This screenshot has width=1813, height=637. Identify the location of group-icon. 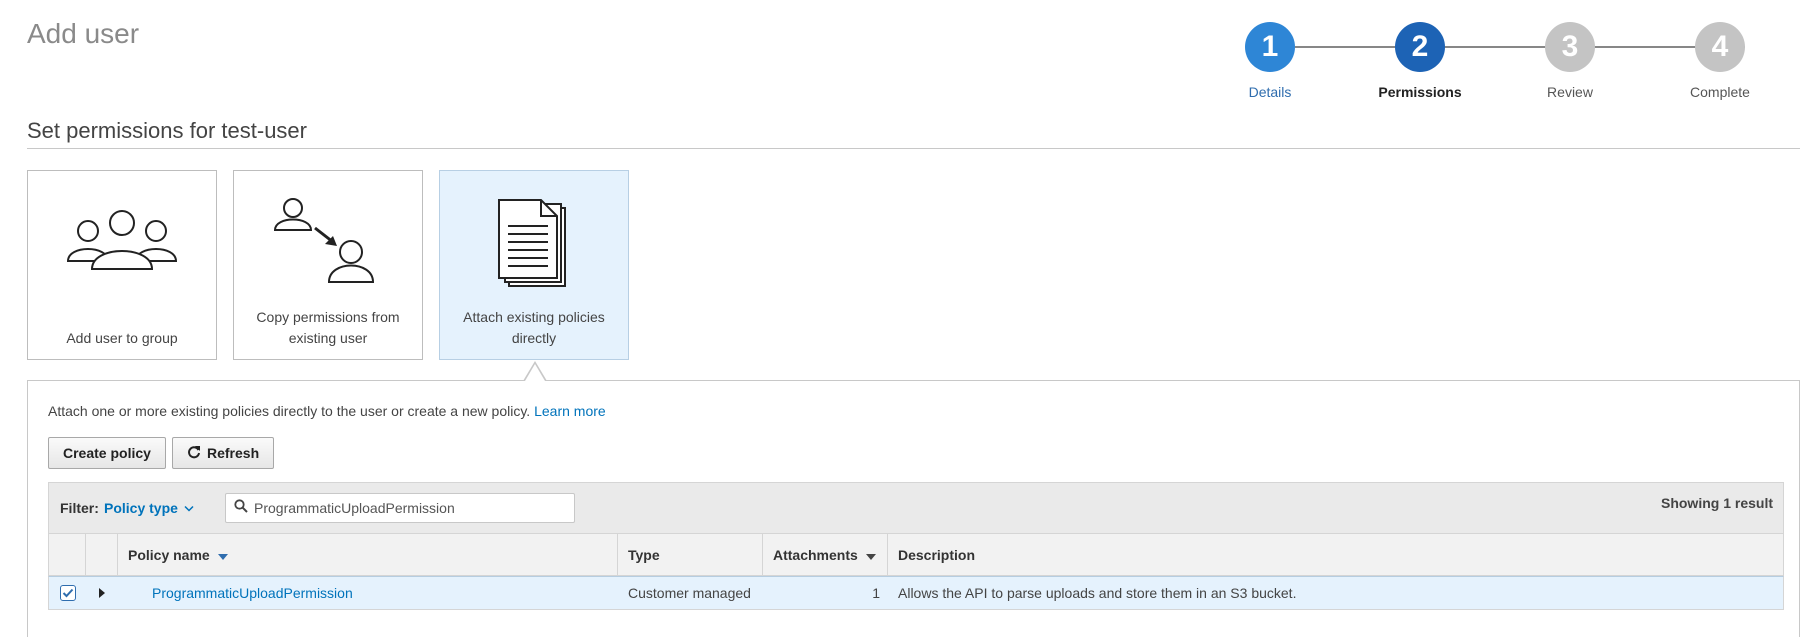
(122, 244).